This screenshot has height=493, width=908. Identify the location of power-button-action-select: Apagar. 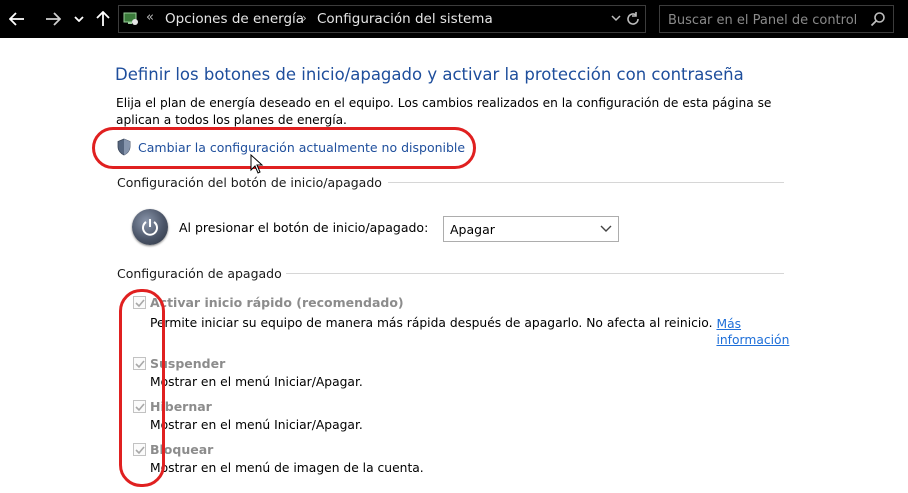
(531, 229).